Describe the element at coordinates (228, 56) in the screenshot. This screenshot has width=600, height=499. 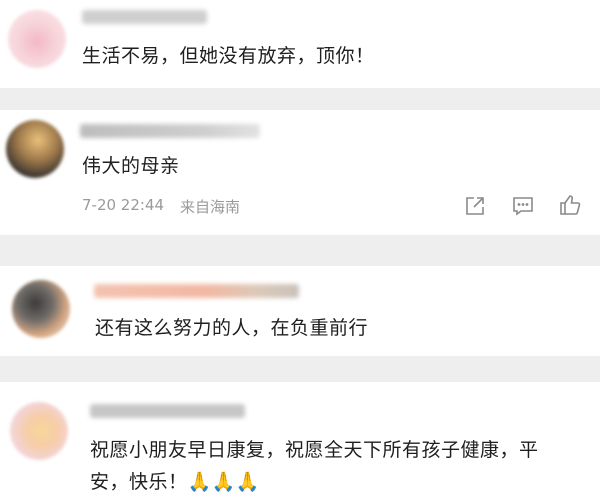
I see `comment-text: 生活不易，但她没有放弃，顶你！` at that location.